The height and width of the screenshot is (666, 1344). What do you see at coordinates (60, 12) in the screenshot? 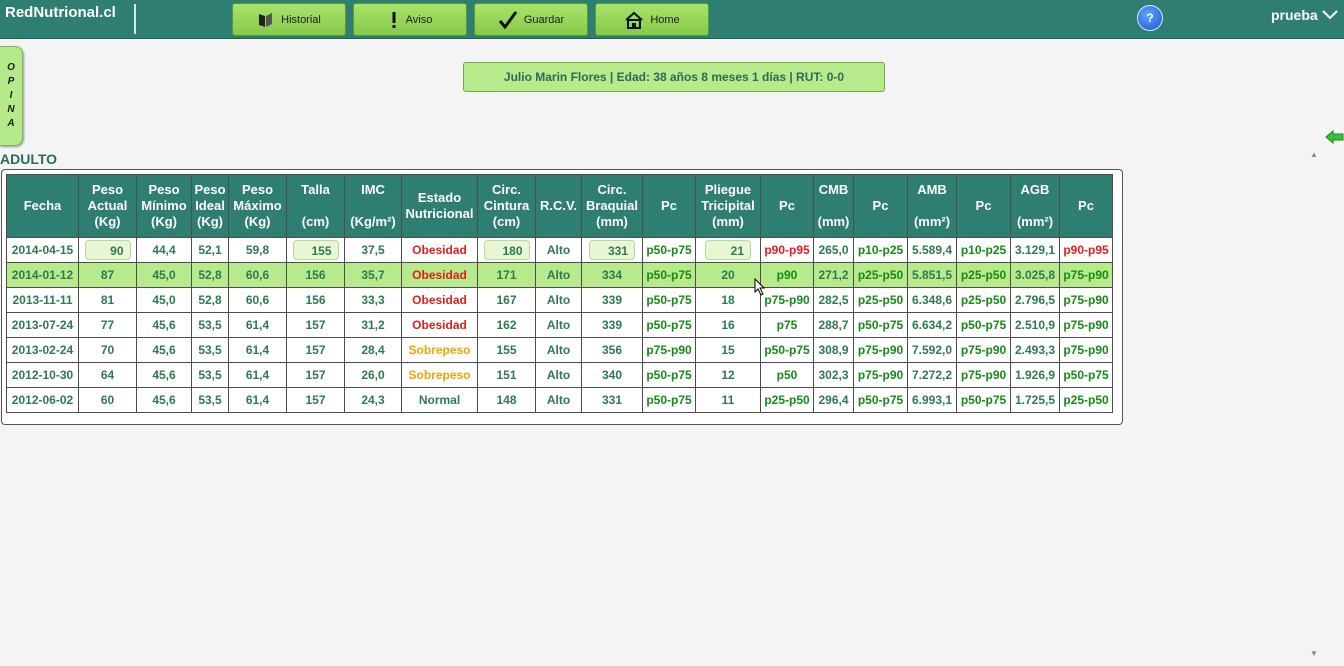
I see `brand-logo: RedNutrional.cl` at bounding box center [60, 12].